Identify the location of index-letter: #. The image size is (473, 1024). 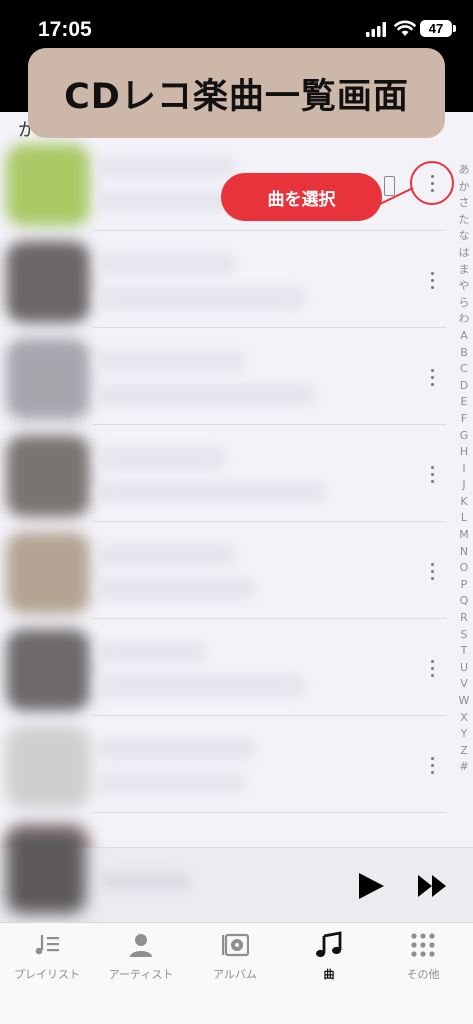
(463, 767).